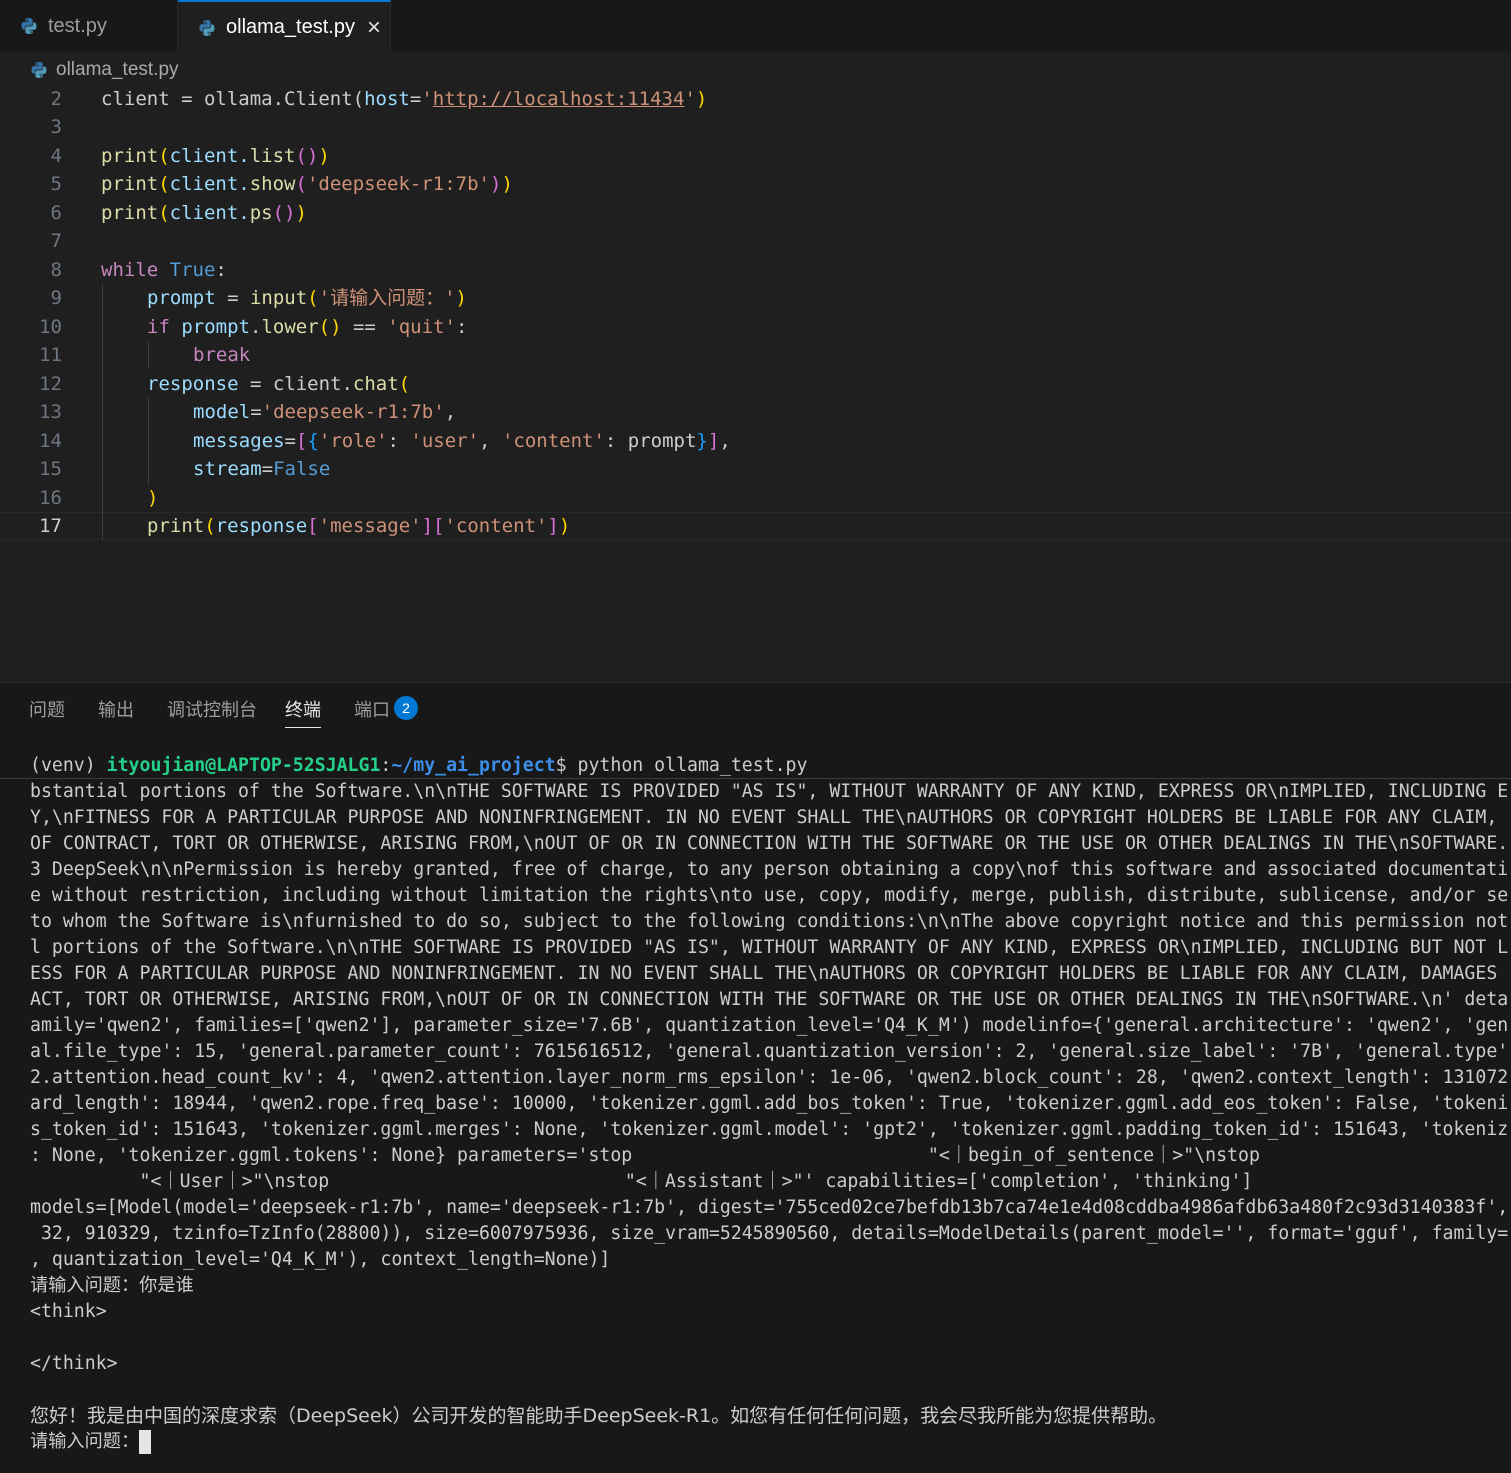 The width and height of the screenshot is (1511, 1473). Describe the element at coordinates (325, 412) in the screenshot. I see `code-line-13: model='deepseek-r1:7b',` at that location.